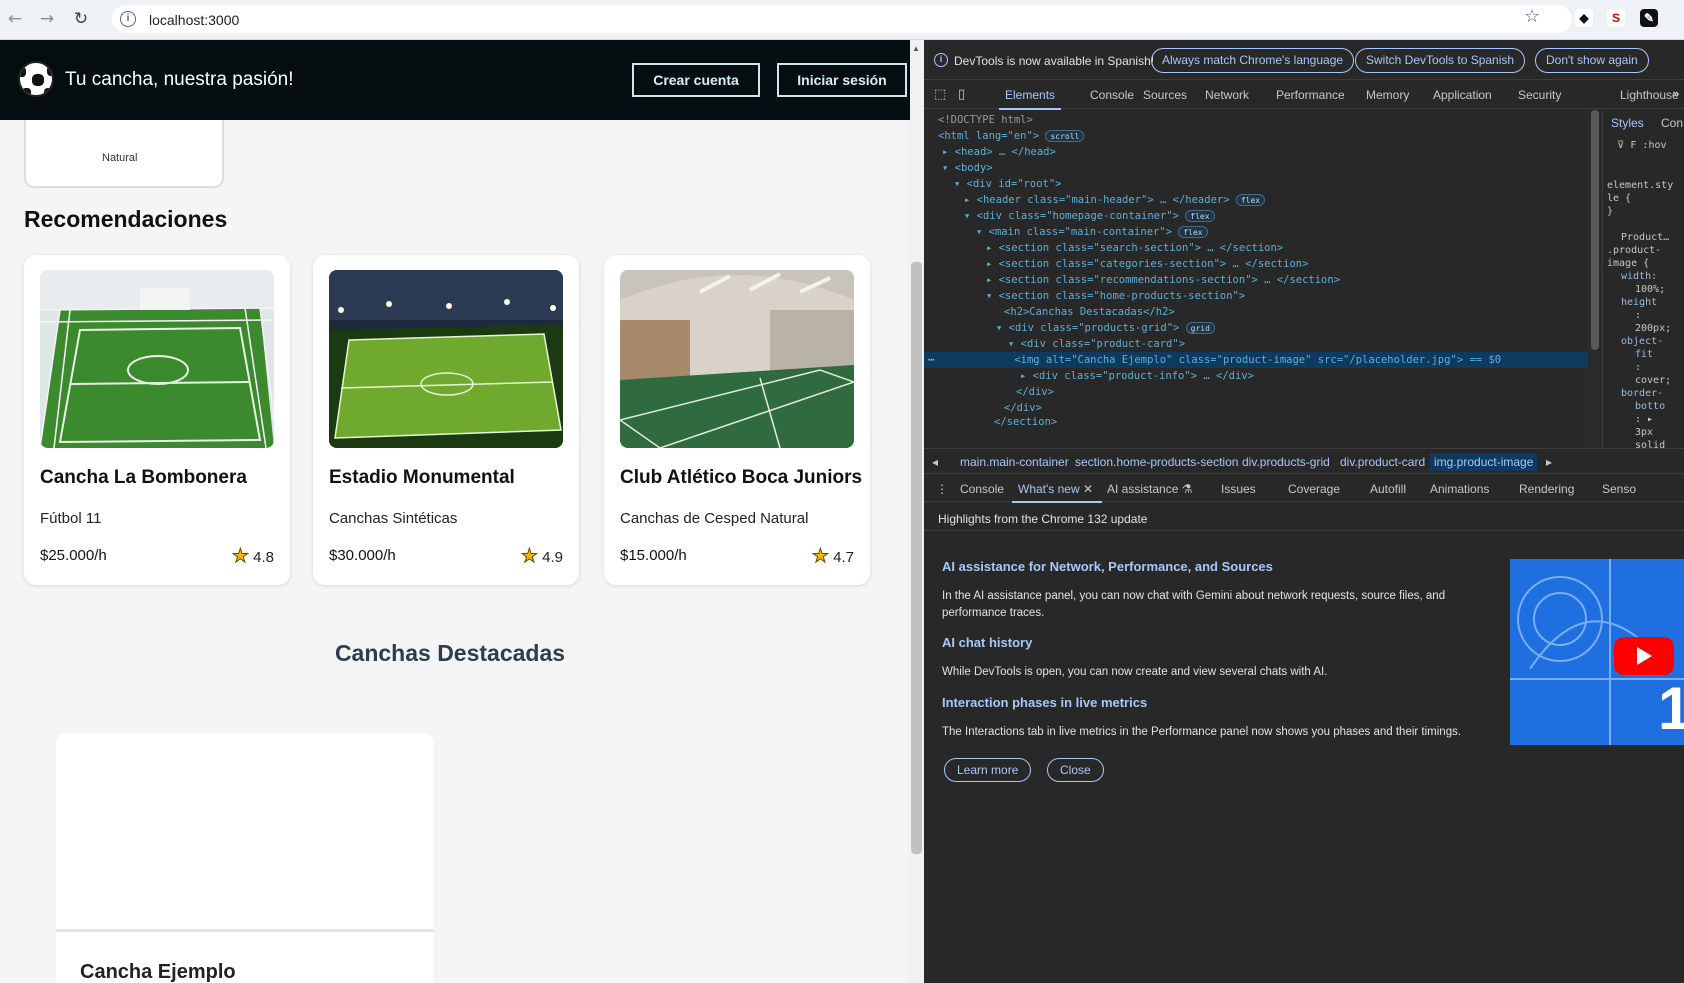 This screenshot has height=983, width=1684. I want to click on switch-spanish-button: Switch DevTools to Spanish, so click(1440, 60).